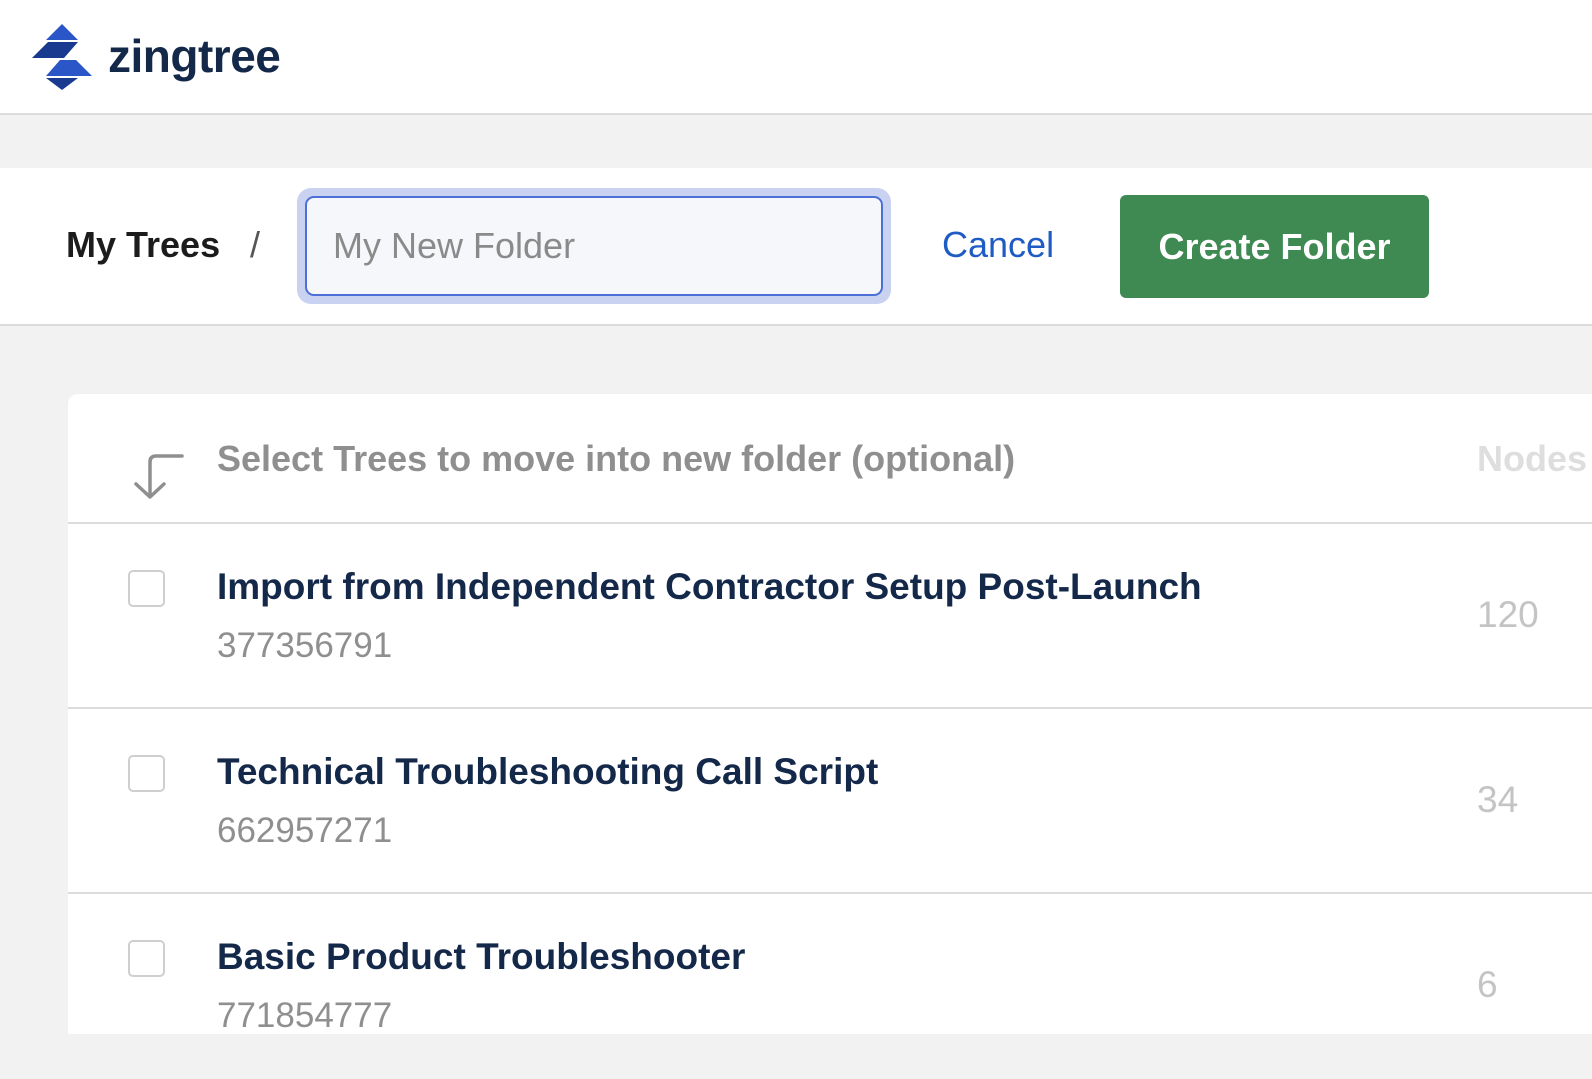  Describe the element at coordinates (1508, 614) in the screenshot. I see `tree-node-count: 120` at that location.